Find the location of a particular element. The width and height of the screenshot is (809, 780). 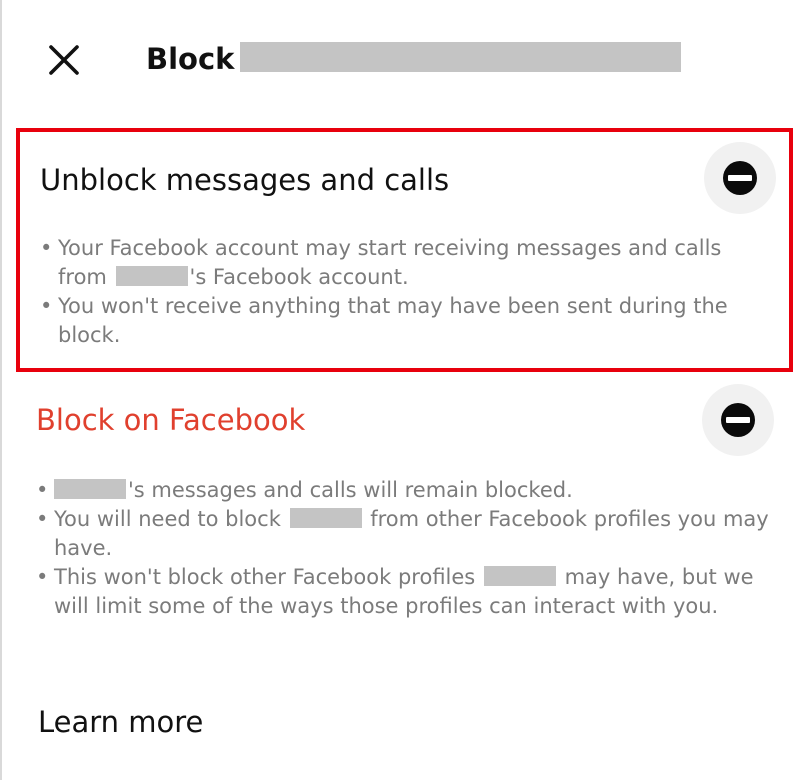

close-icon is located at coordinates (64, 60).